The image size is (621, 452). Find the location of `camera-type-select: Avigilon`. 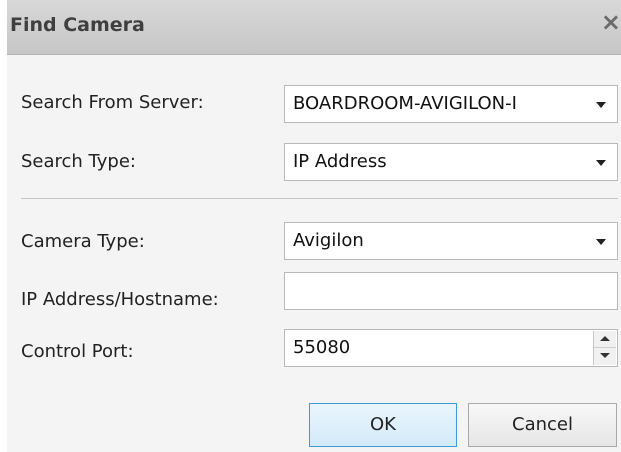

camera-type-select: Avigilon is located at coordinates (451, 241).